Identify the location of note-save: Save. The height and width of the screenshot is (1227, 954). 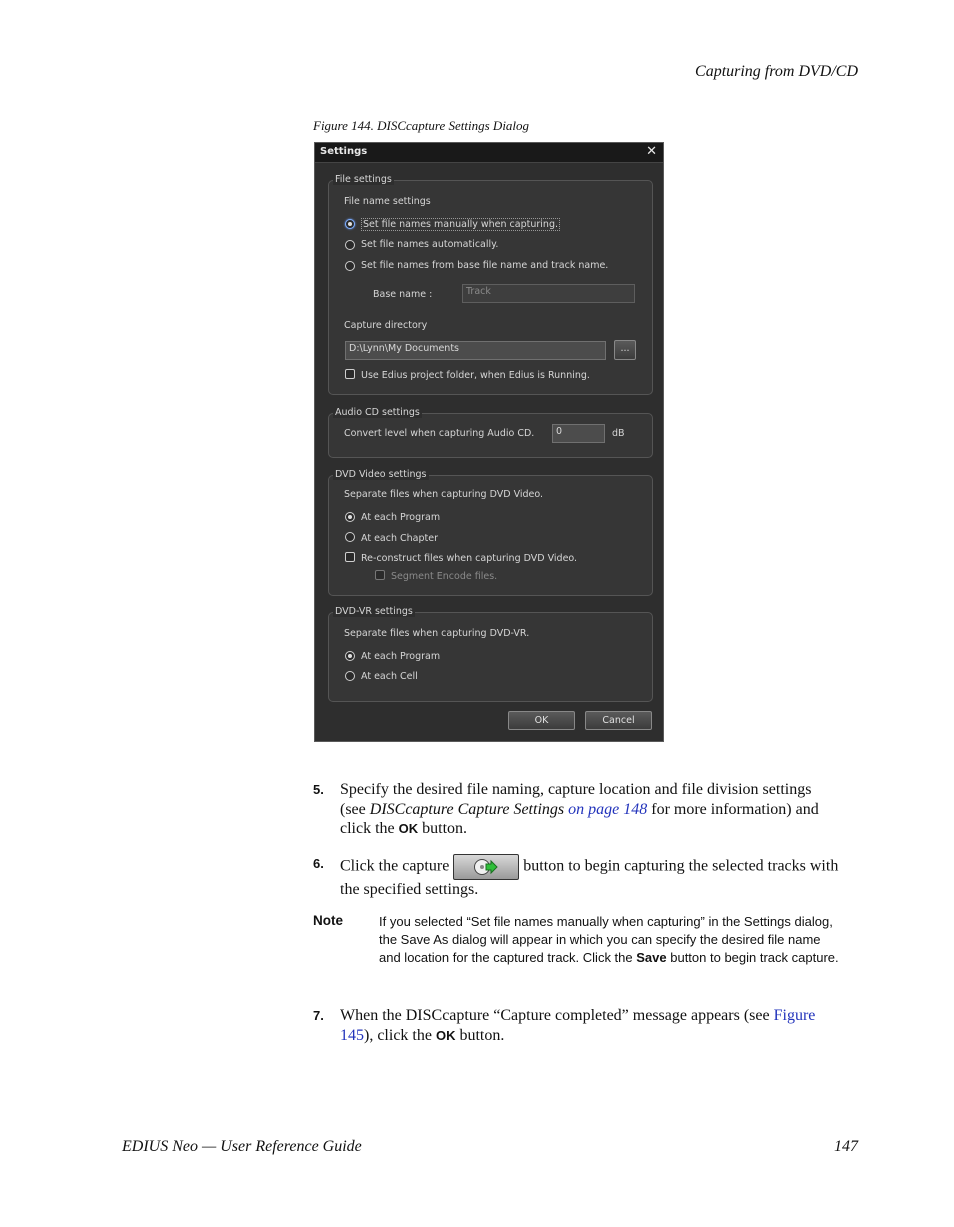
(651, 957).